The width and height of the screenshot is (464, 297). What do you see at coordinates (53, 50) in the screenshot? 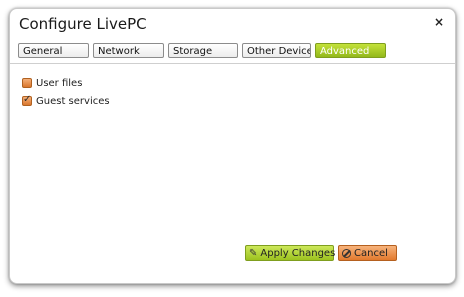
I see `tab-general: General` at bounding box center [53, 50].